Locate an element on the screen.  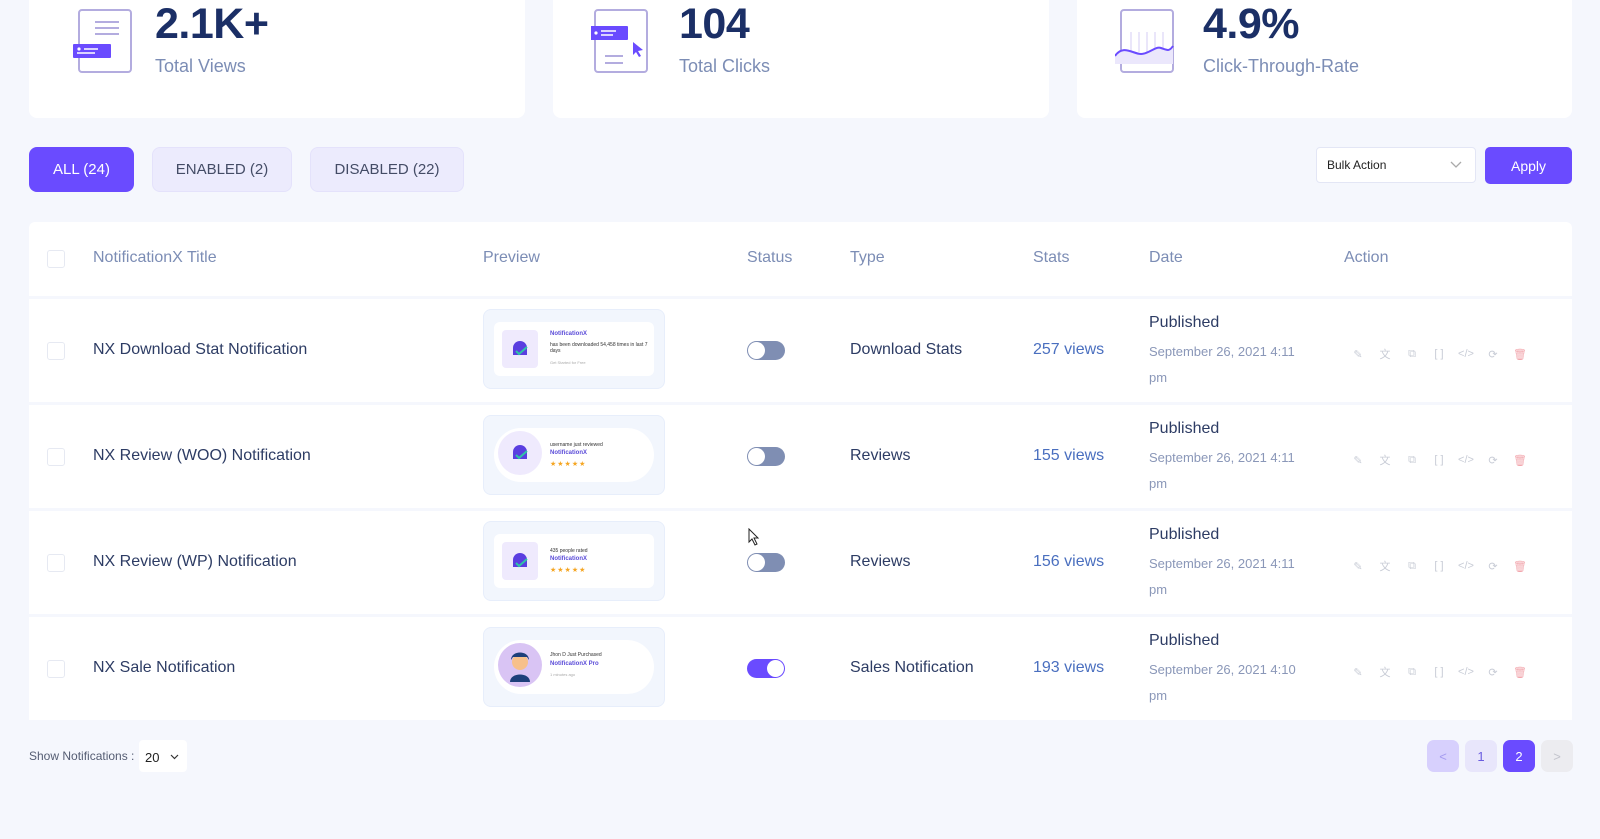
tab-all: ALL (24) is located at coordinates (81, 169).